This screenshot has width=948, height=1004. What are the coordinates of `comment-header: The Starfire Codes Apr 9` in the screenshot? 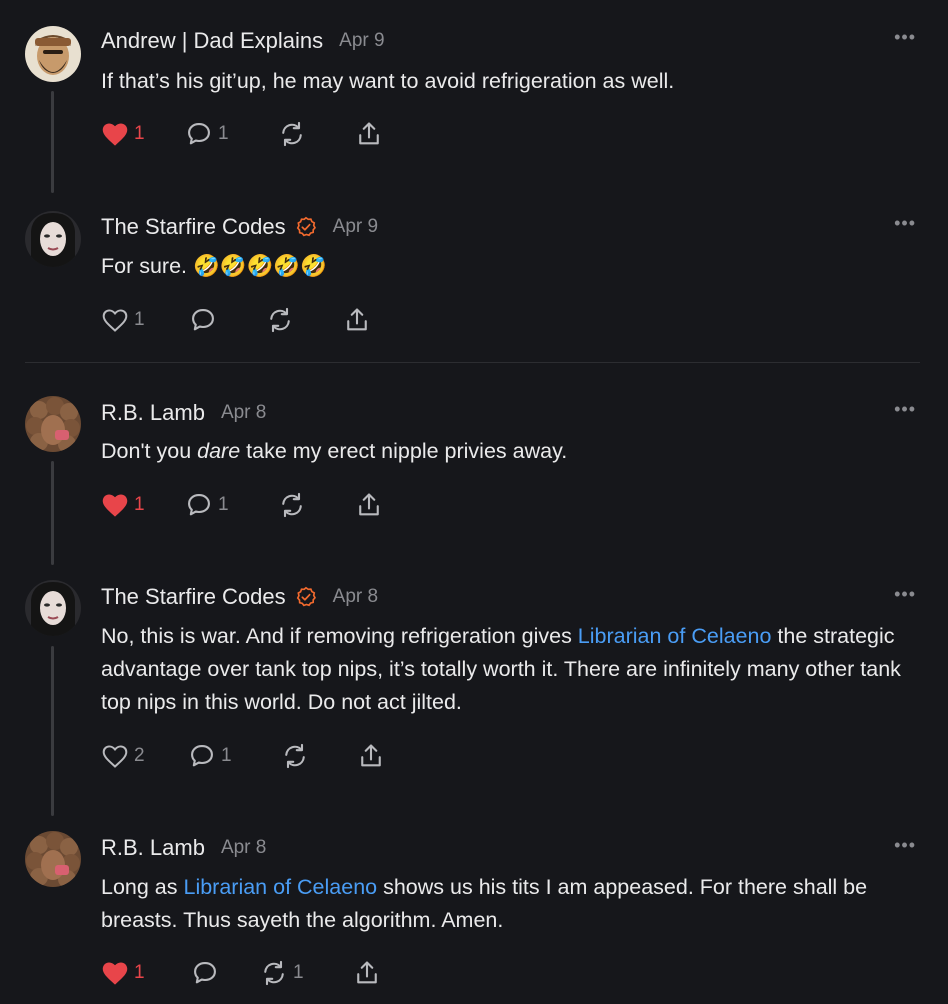 It's located at (239, 227).